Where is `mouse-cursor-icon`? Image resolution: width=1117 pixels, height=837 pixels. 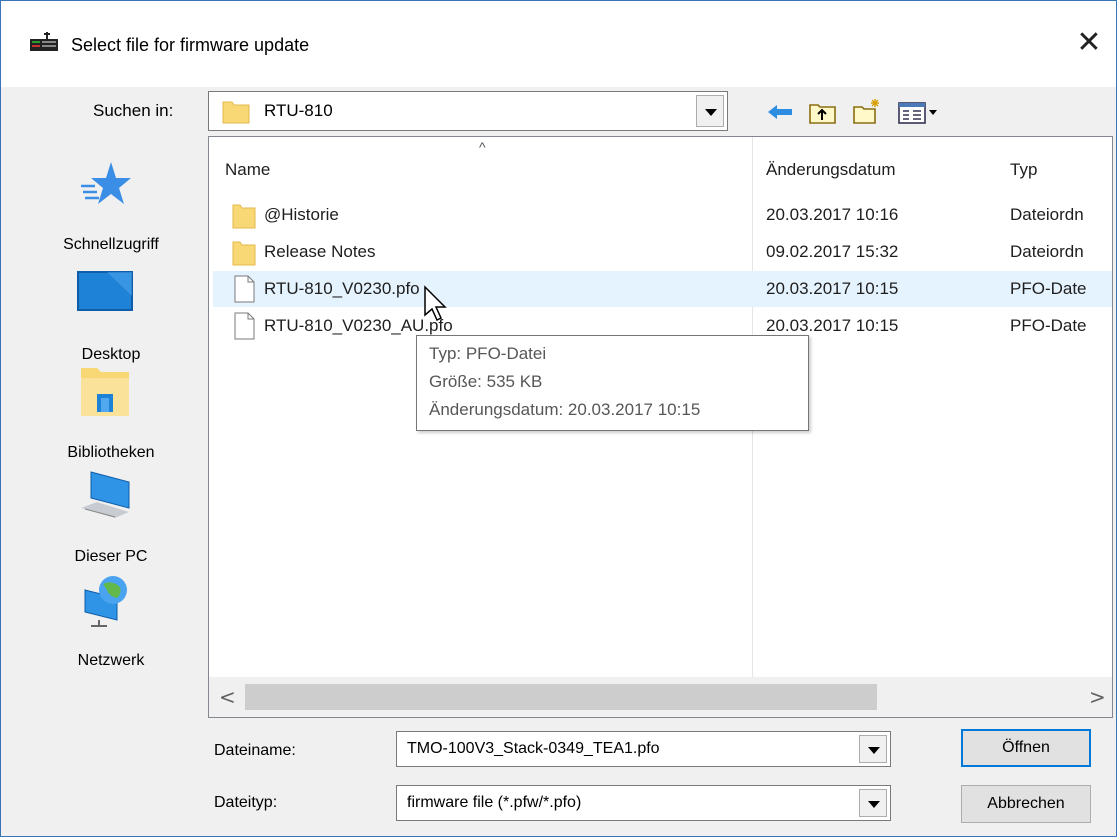
mouse-cursor-icon is located at coordinates (435, 303).